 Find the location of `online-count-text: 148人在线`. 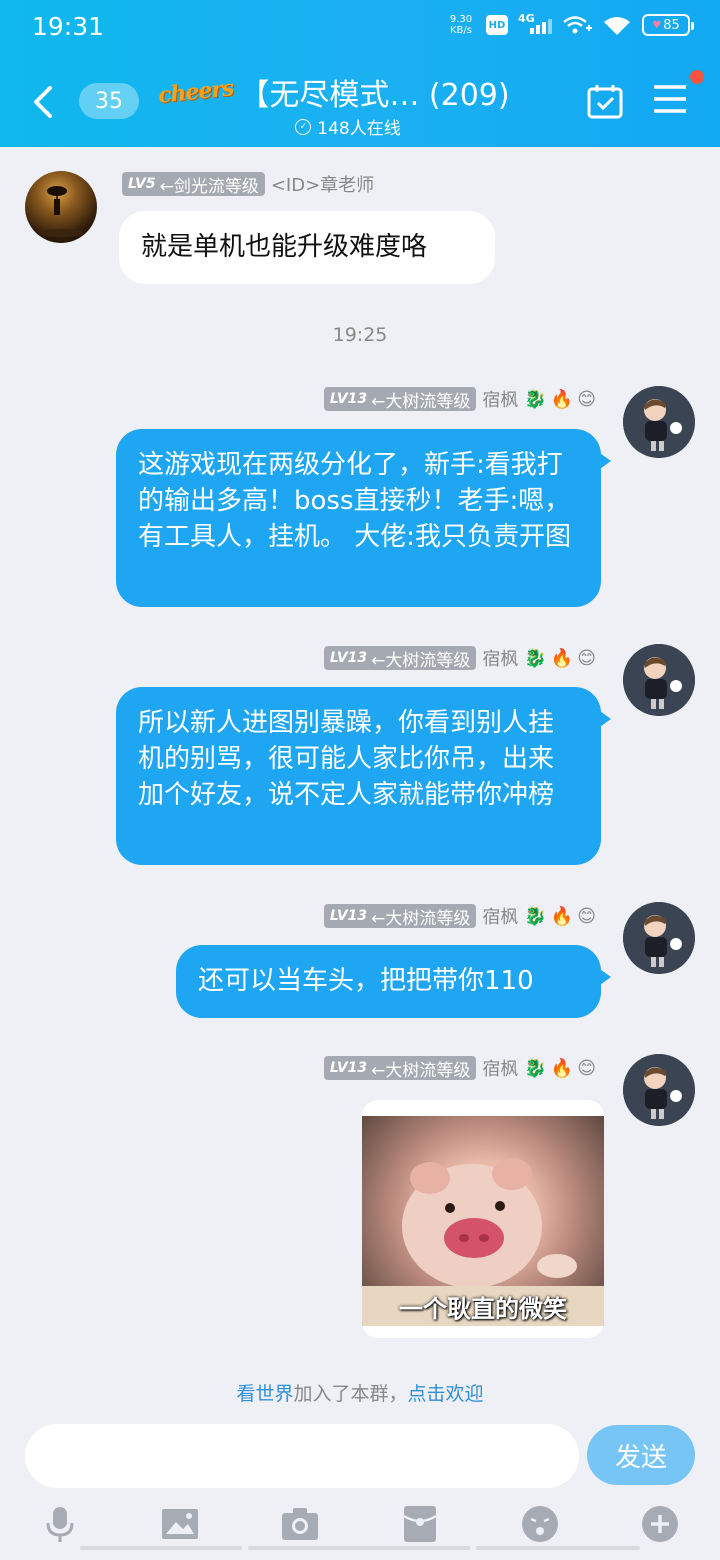

online-count-text: 148人在线 is located at coordinates (359, 129).